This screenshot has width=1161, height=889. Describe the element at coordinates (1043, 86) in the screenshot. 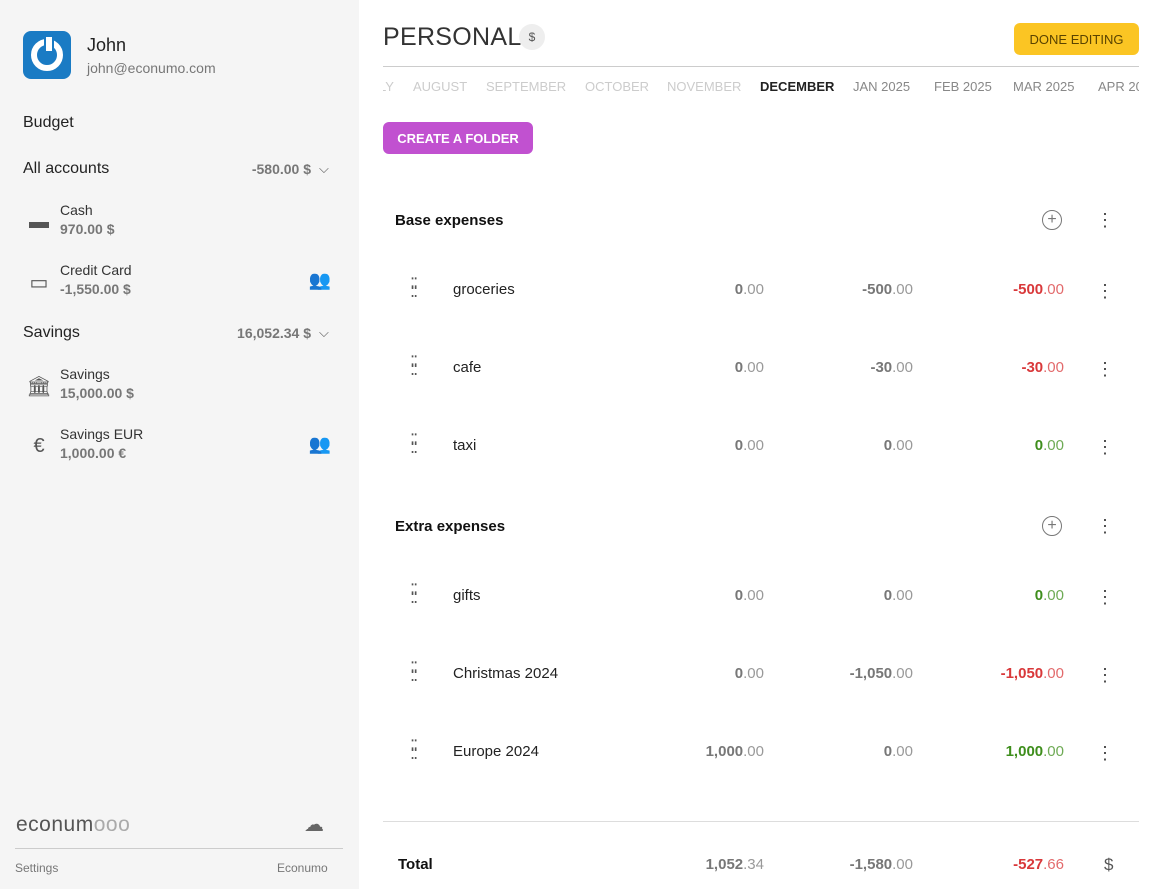

I see `month-tab: MAR 2025` at that location.